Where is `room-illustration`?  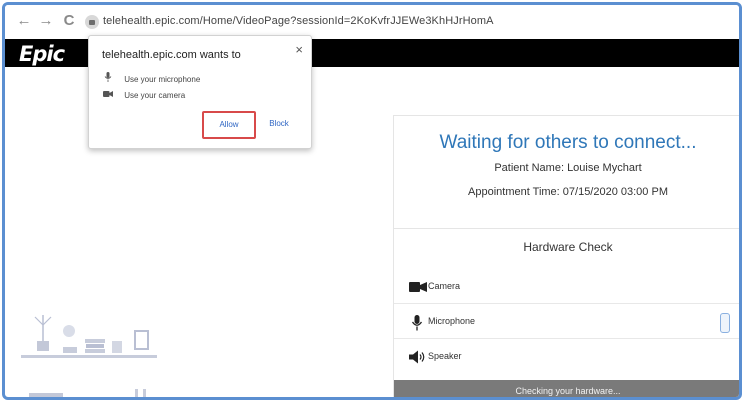 room-illustration is located at coordinates (90, 346).